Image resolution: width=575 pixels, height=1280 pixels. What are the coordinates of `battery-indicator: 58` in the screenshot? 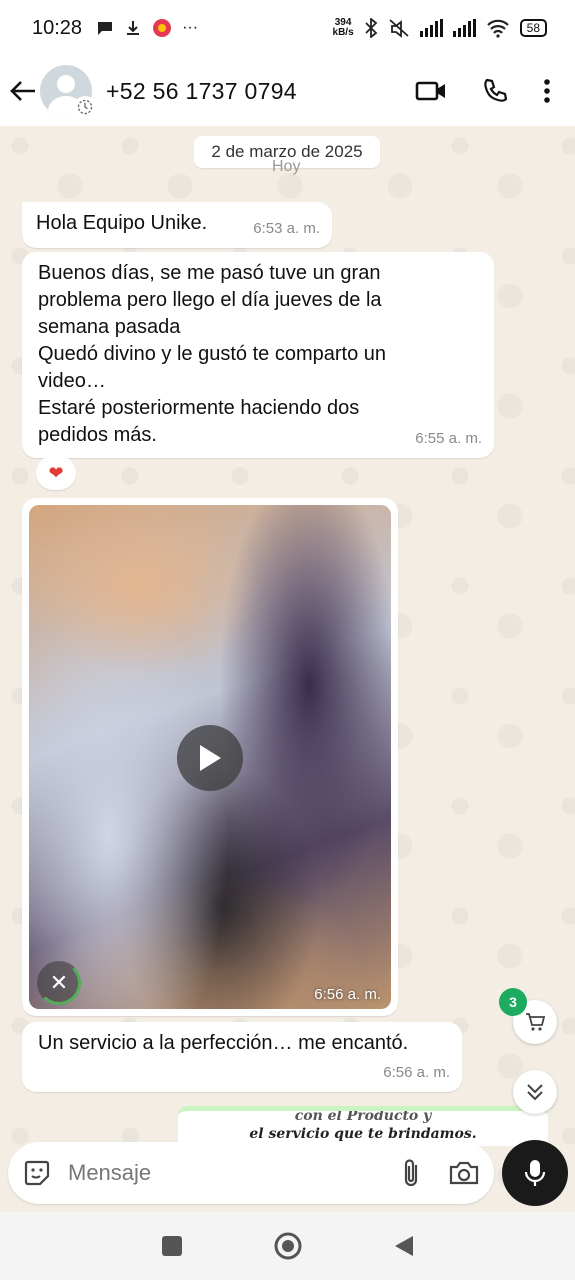 It's located at (533, 28).